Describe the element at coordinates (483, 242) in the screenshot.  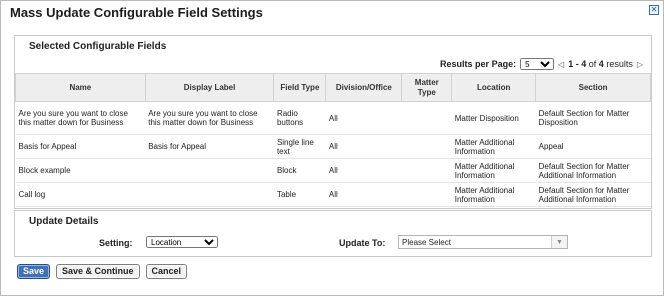
I see `update-to-combobox: Please Select ▼` at that location.